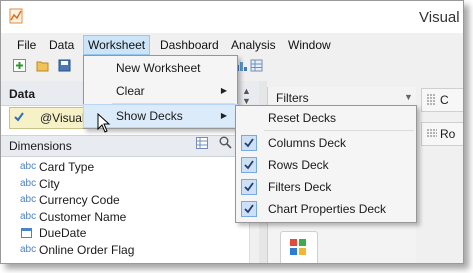 The image size is (473, 273). I want to click on dimension-label: Customer Name, so click(83, 216).